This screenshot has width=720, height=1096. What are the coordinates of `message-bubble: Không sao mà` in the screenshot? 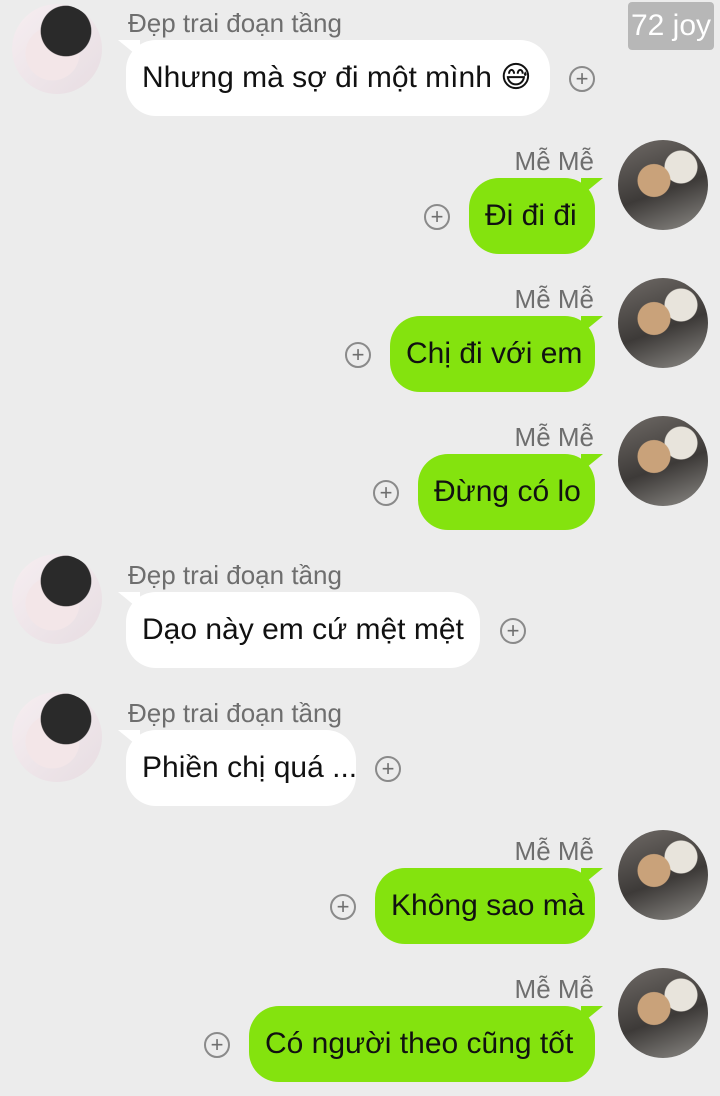 It's located at (489, 906).